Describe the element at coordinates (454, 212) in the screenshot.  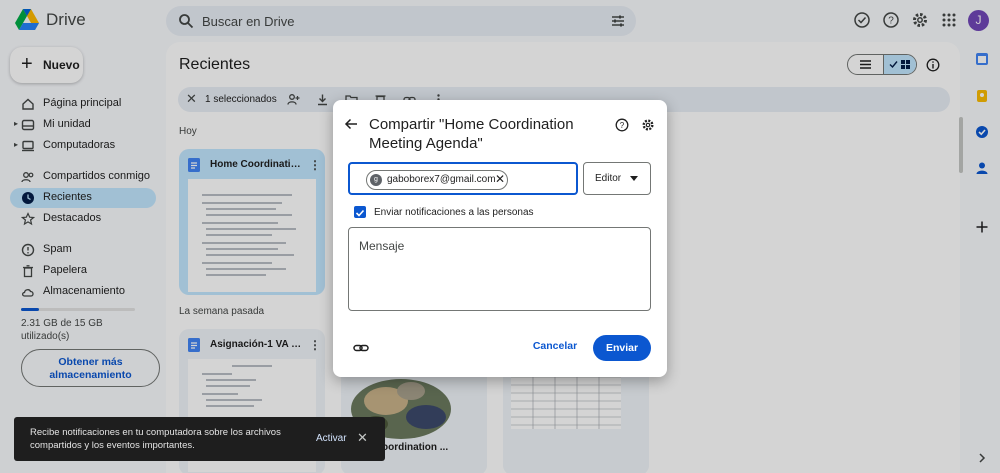
I see `notify-label: Enviar notificaciones a las personas` at that location.